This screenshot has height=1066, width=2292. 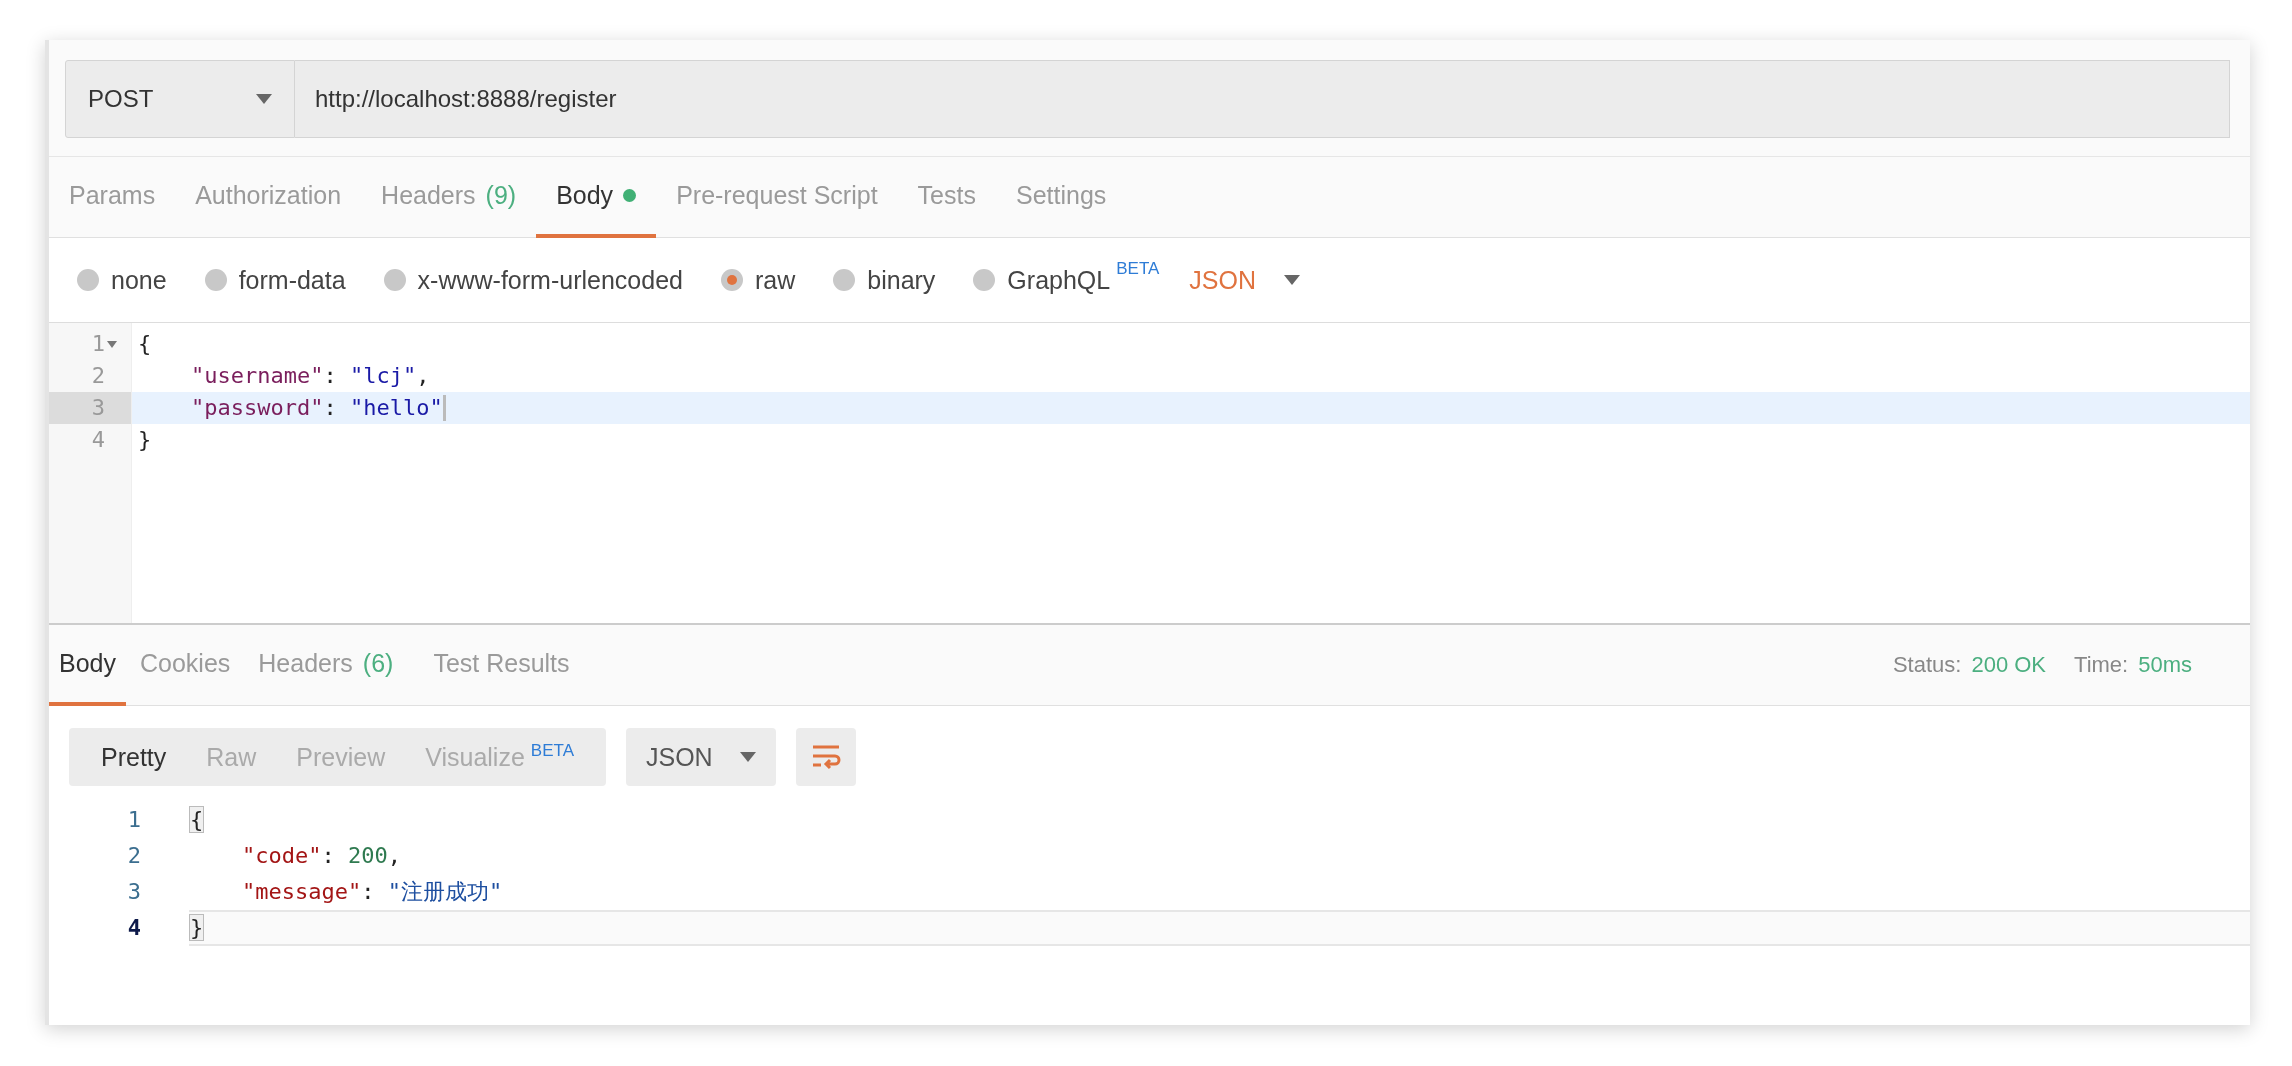 What do you see at coordinates (310, 376) in the screenshot?
I see `code-line: "username": "lcj",` at bounding box center [310, 376].